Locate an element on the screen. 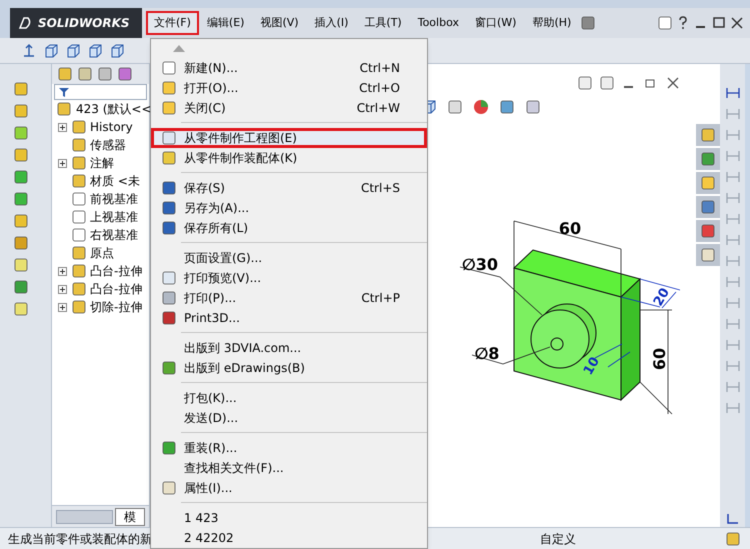 This screenshot has height=549, width=750. tree-item: 传感器 is located at coordinates (108, 145).